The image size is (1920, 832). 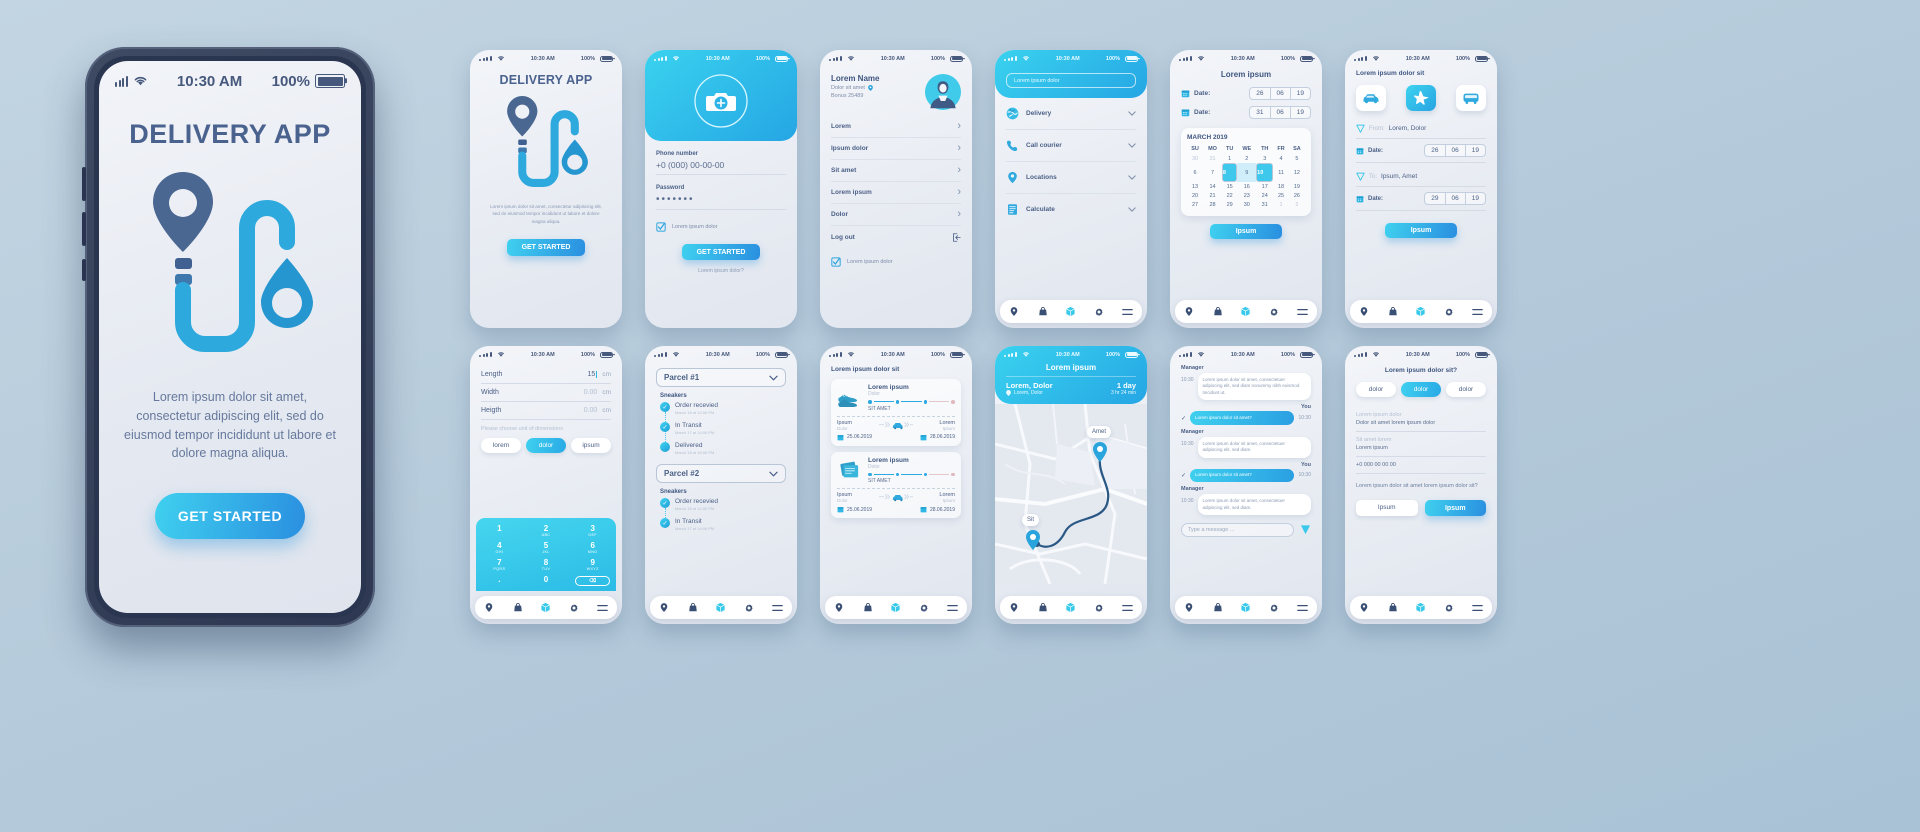 I want to click on unit-option-lorem: lorem, so click(x=501, y=445).